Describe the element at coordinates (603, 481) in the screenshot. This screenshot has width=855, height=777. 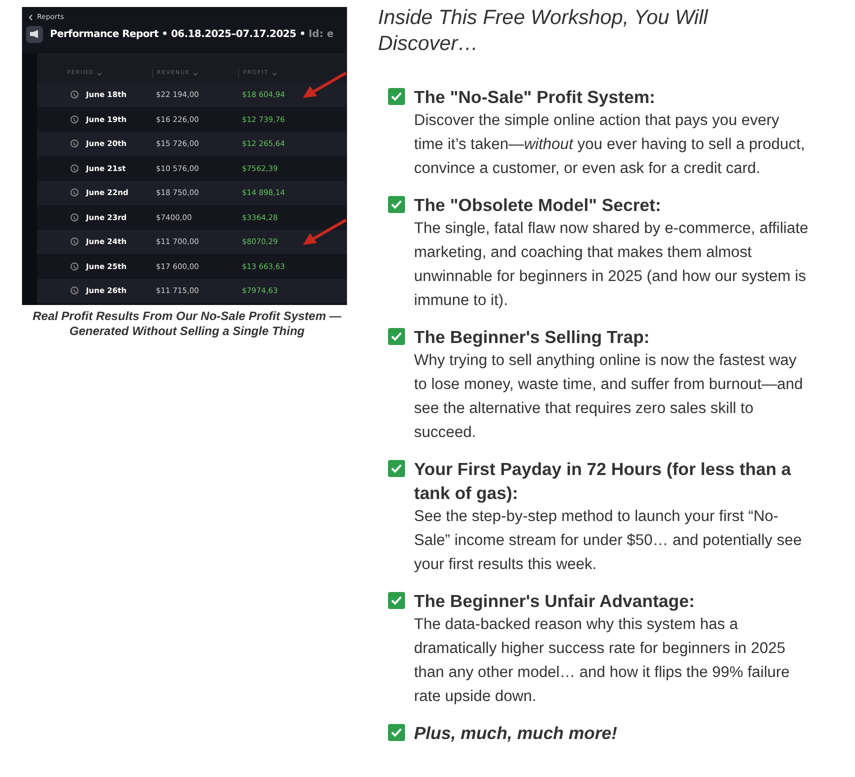
I see `feature-title: Your First Payday in 72 Hours (for less than a tank of gas):` at that location.